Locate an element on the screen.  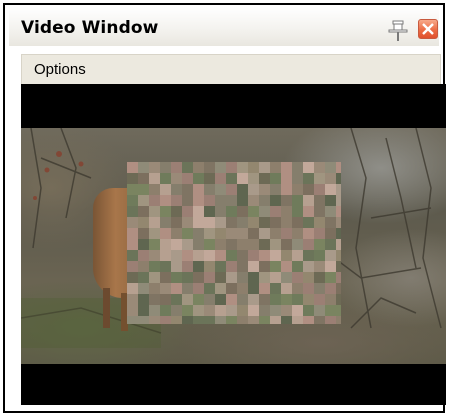
title-bar: Video Window is located at coordinates (224, 26).